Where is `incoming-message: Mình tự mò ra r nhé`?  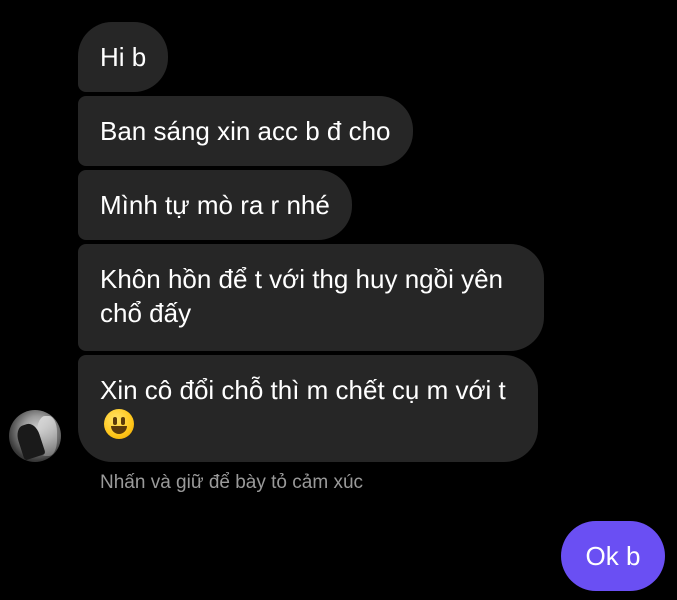 incoming-message: Mình tự mò ra r nhé is located at coordinates (215, 205).